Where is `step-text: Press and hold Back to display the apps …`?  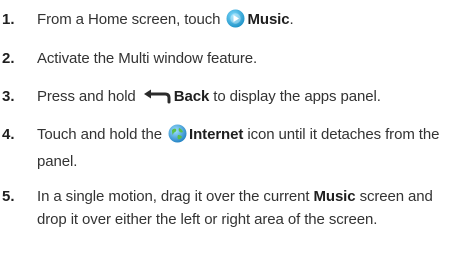 step-text: Press and hold Back to display the apps … is located at coordinates (248, 98).